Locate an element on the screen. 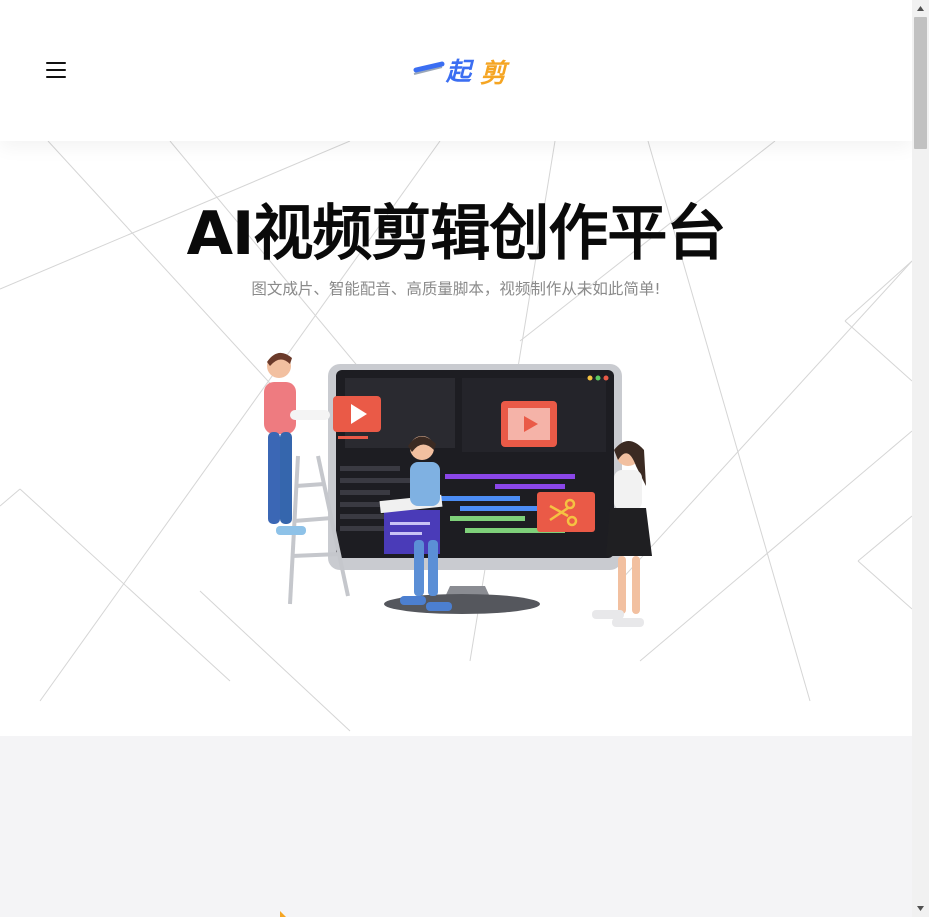 This screenshot has width=929, height=917. scroll-down-arrow-icon is located at coordinates (920, 908).